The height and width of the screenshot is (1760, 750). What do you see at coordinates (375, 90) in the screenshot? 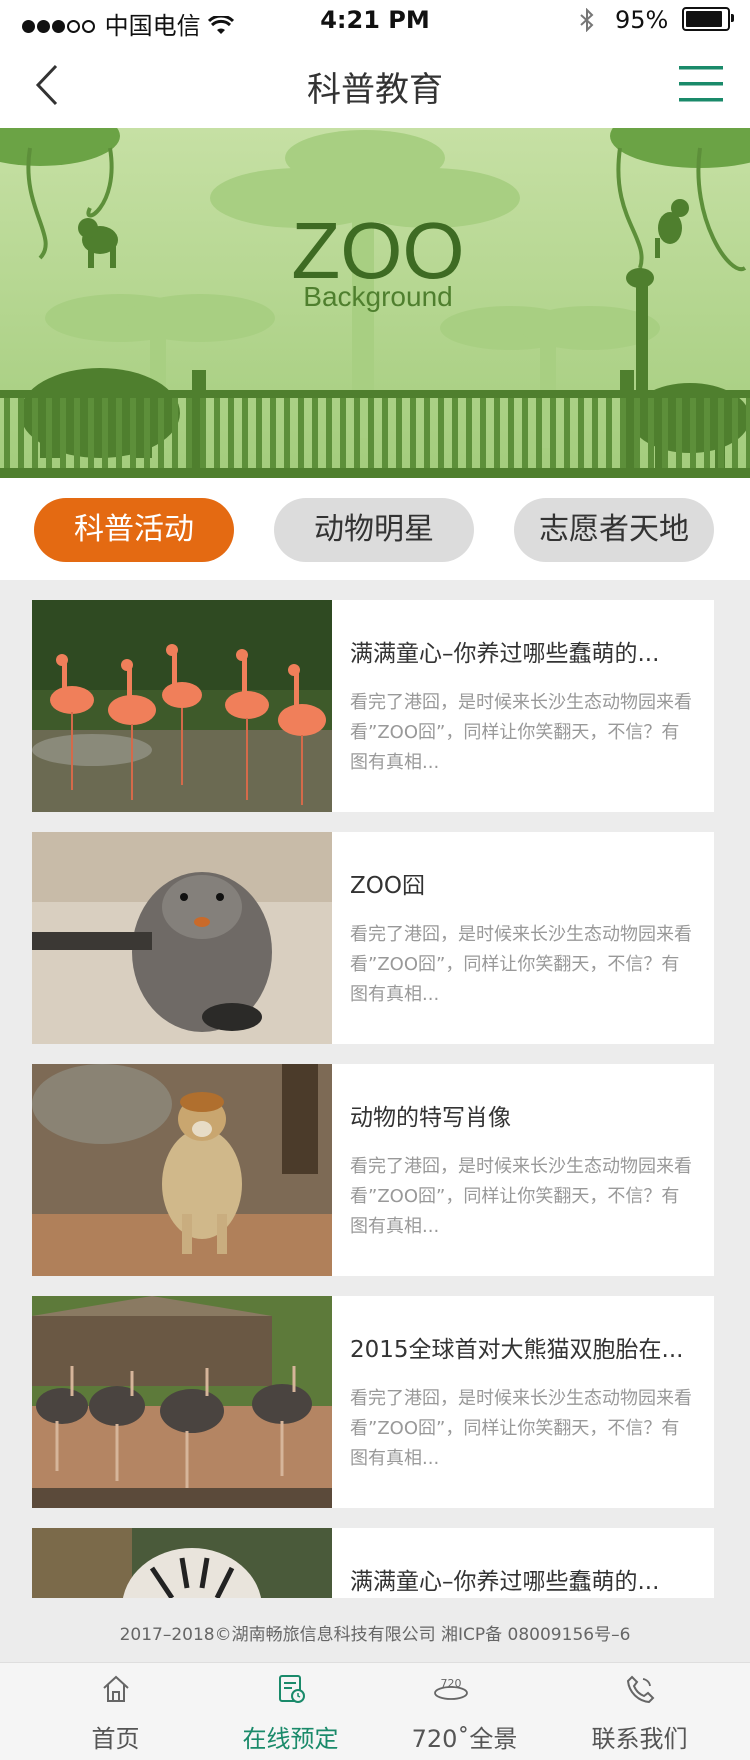
I see `page-title: 科普教育` at bounding box center [375, 90].